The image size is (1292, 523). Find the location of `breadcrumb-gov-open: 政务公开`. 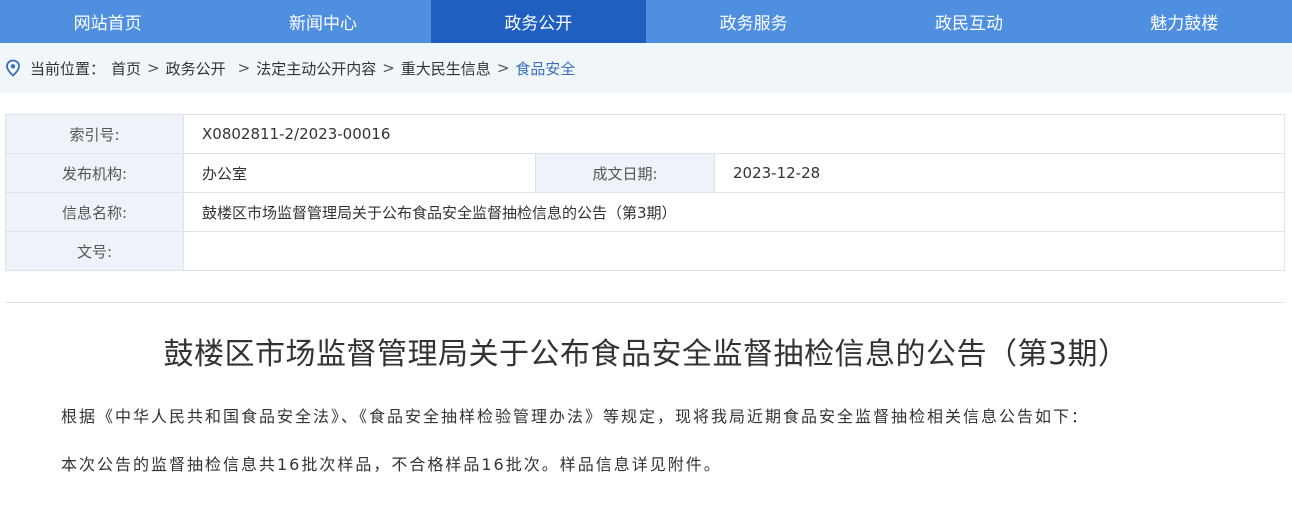

breadcrumb-gov-open: 政务公开 is located at coordinates (196, 68).